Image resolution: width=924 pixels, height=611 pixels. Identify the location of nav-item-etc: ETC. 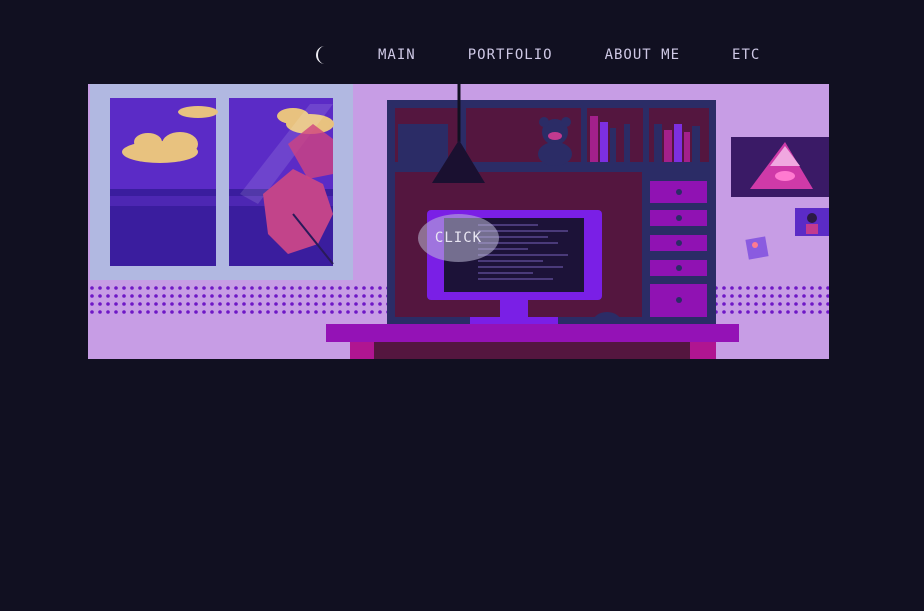
(746, 55).